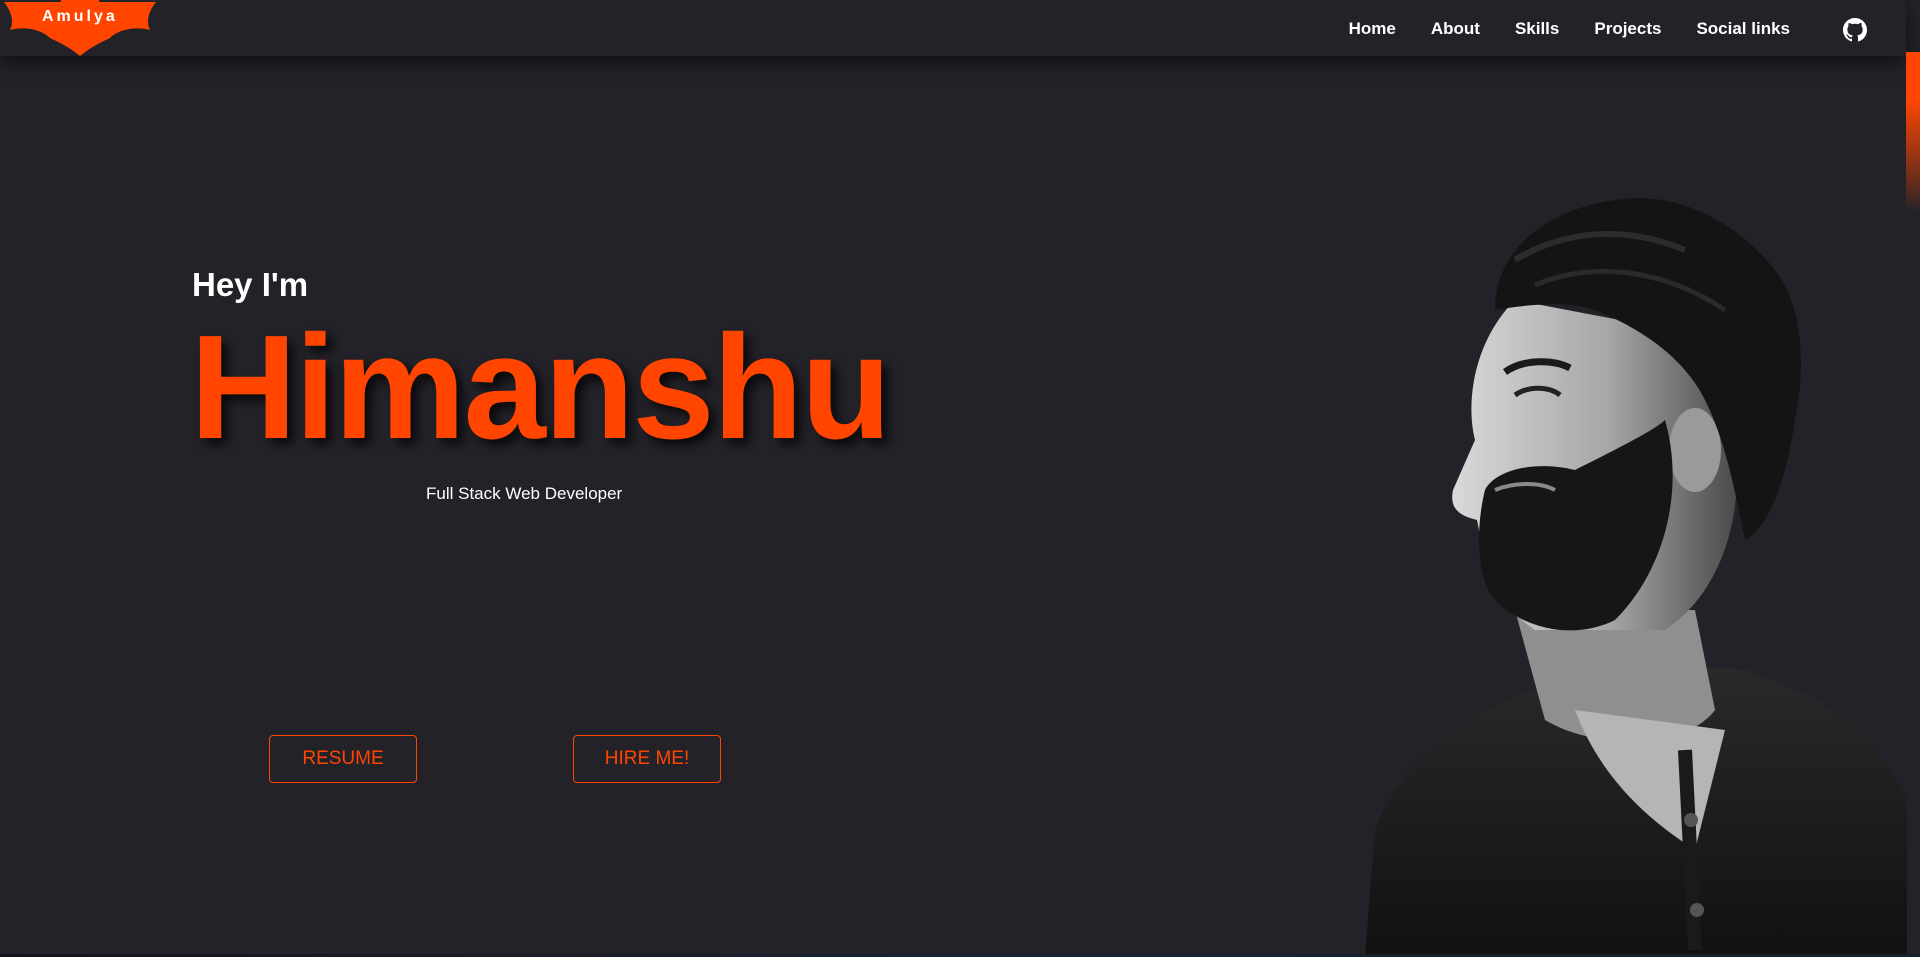  I want to click on hero-name: Himanshu, so click(540, 387).